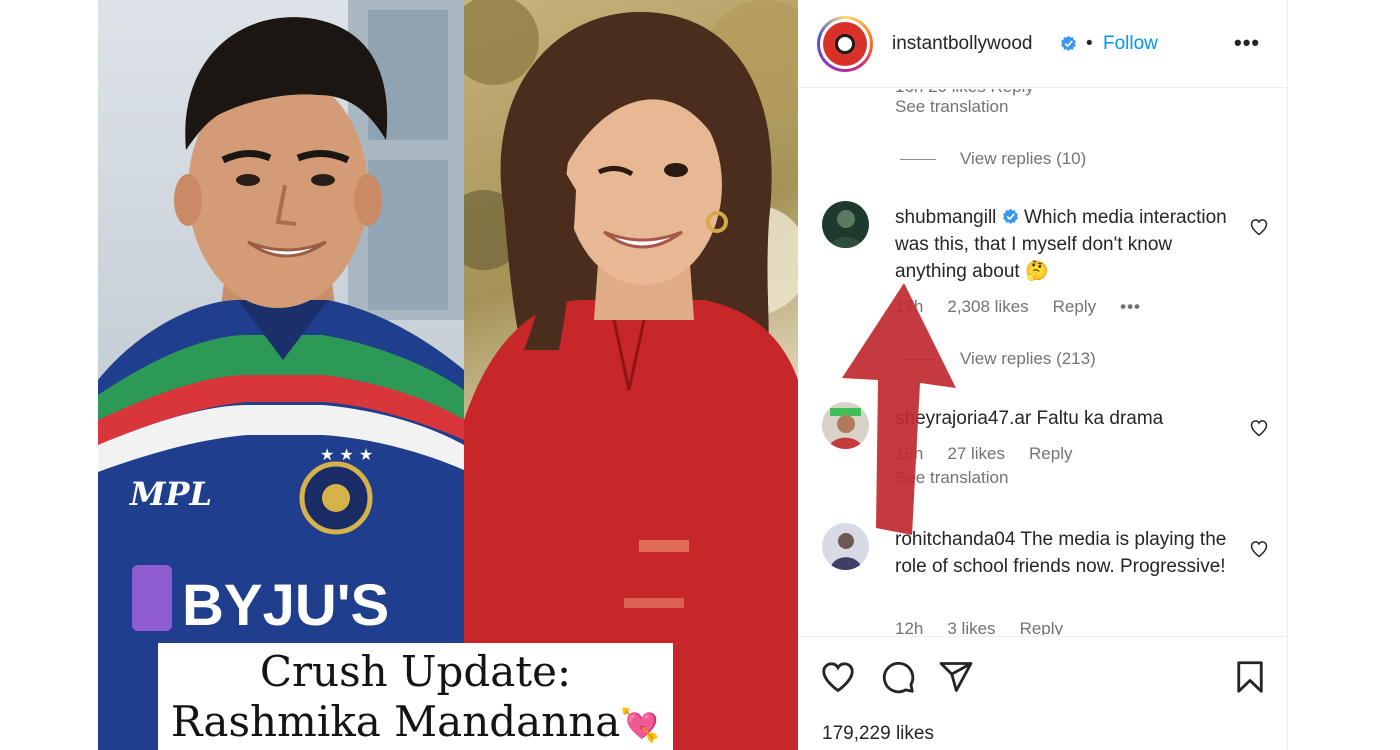 Image resolution: width=1400 pixels, height=750 pixels. I want to click on avatar-ring, so click(845, 44).